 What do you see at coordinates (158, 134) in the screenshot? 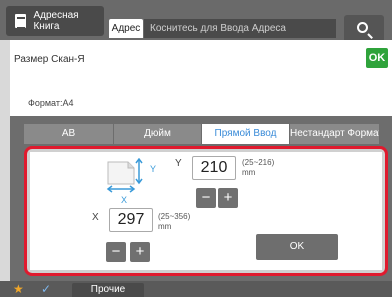
I see `tab-inch: Дюйм` at bounding box center [158, 134].